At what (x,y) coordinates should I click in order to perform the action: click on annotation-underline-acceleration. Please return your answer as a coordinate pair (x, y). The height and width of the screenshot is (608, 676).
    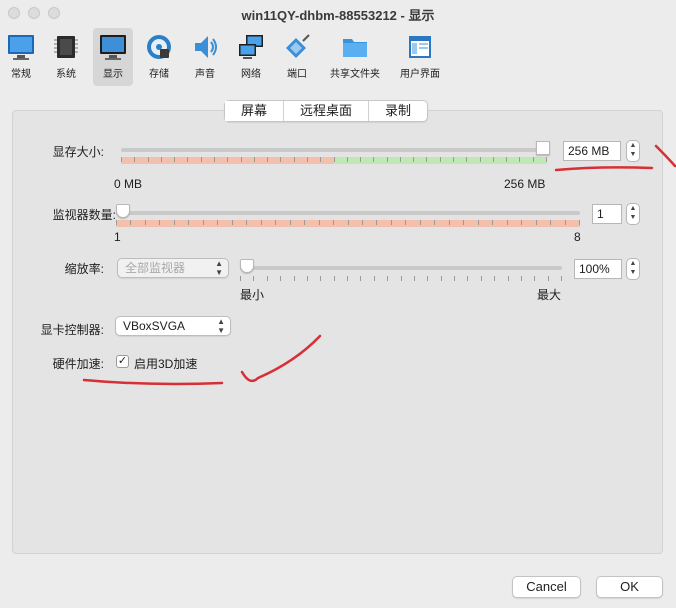
    Looking at the image, I should click on (153, 382).